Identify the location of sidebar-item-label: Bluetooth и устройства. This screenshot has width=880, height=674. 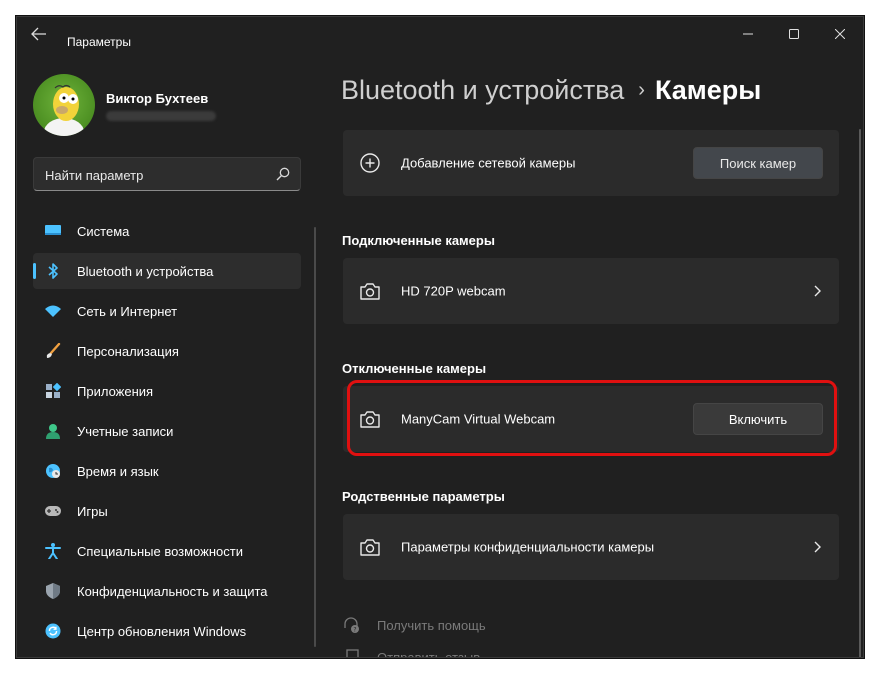
(145, 271).